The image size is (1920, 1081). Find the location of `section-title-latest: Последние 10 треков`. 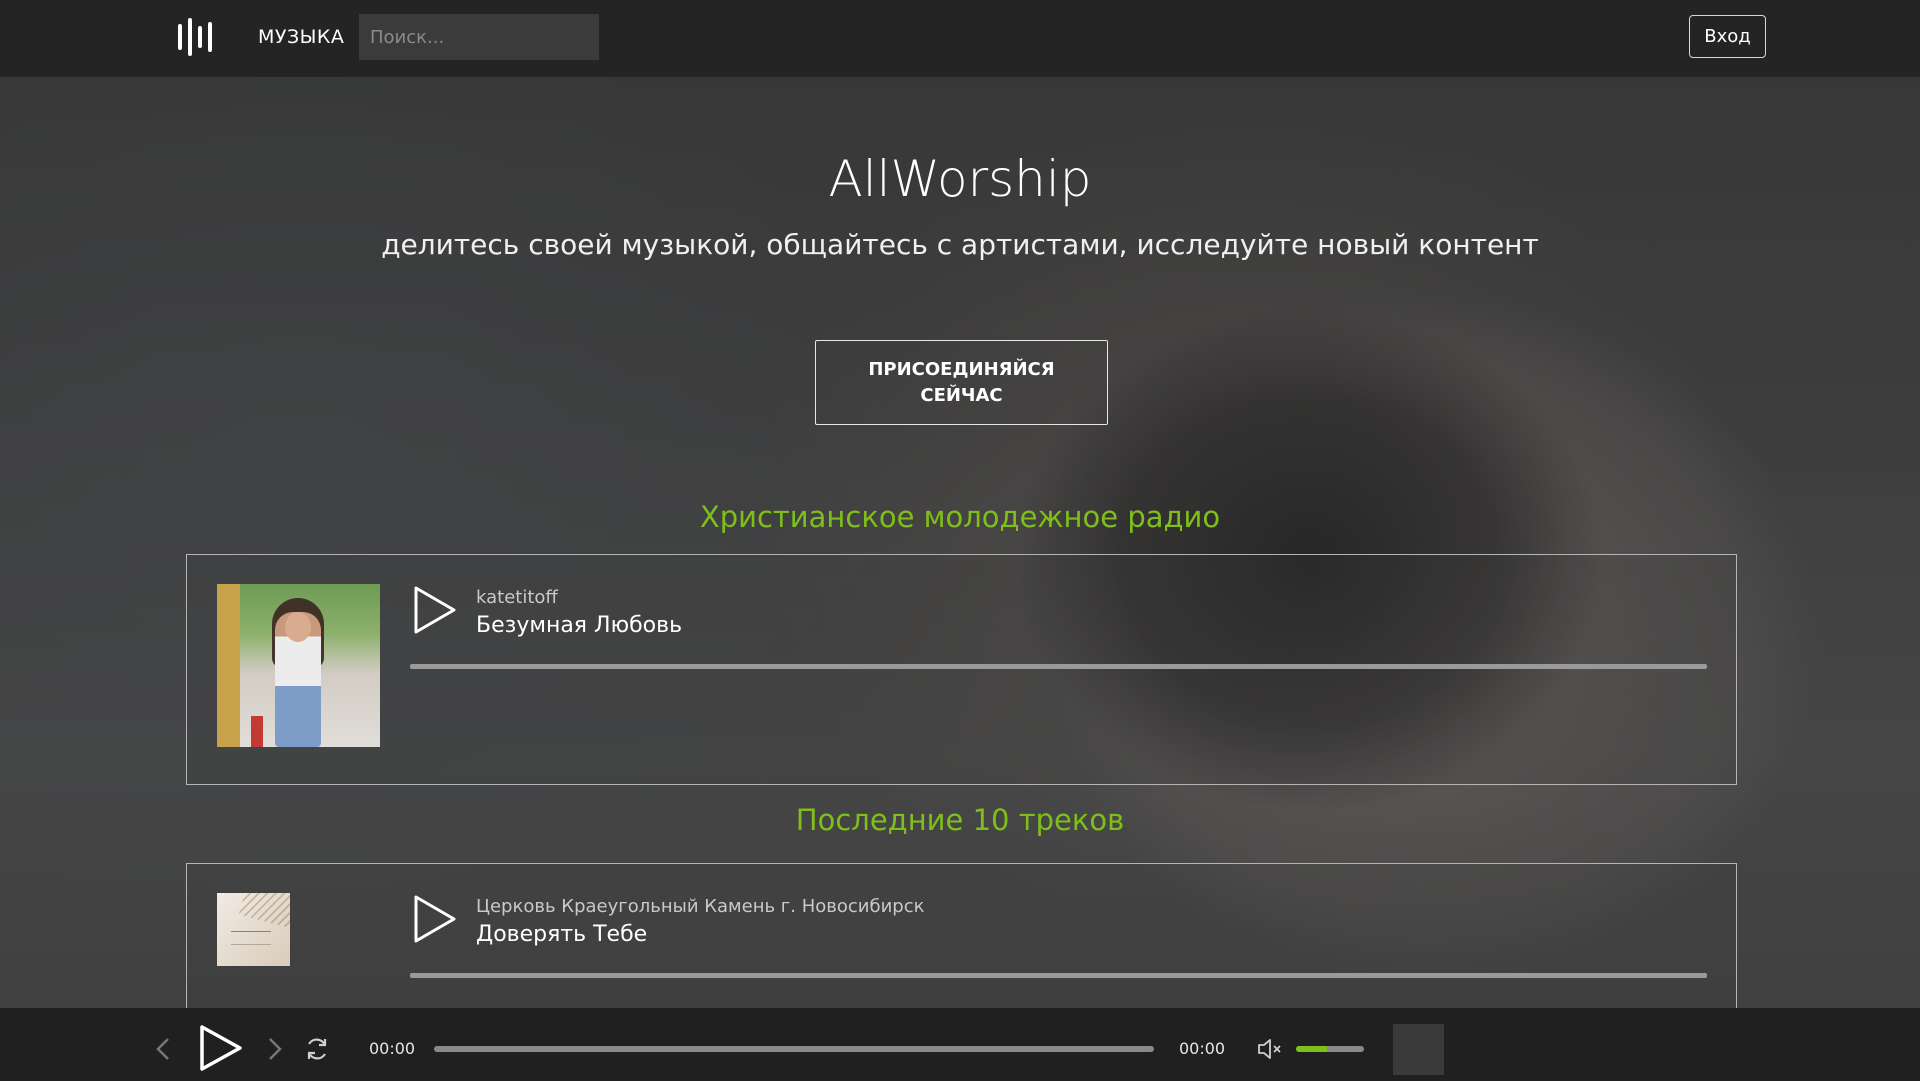

section-title-latest: Последние 10 треков is located at coordinates (960, 820).